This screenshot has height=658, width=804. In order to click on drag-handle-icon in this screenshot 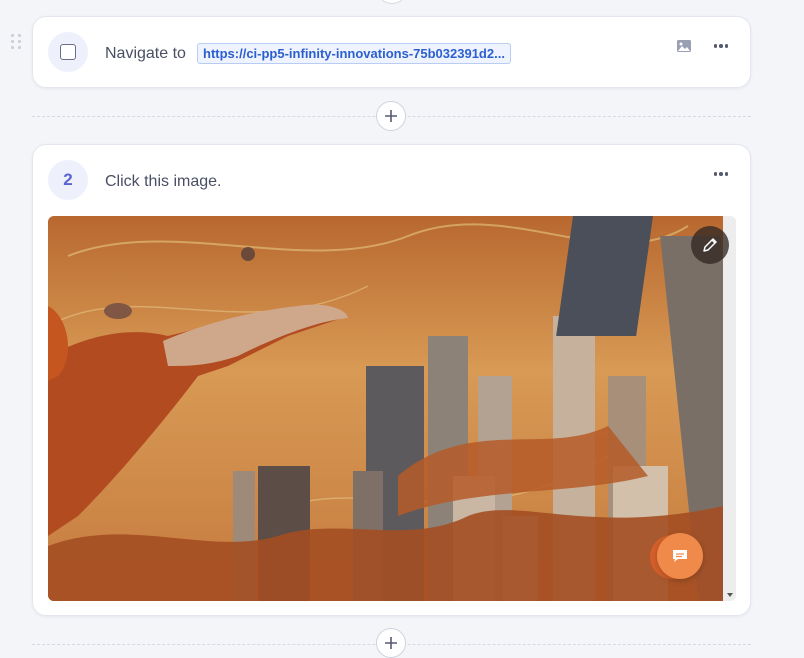, I will do `click(17, 42)`.